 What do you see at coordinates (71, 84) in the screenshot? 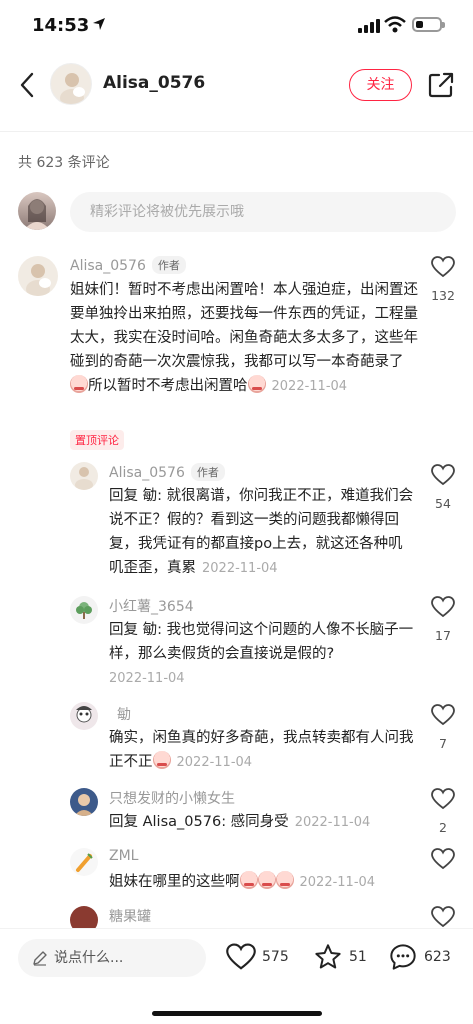
I see `author-avatar` at bounding box center [71, 84].